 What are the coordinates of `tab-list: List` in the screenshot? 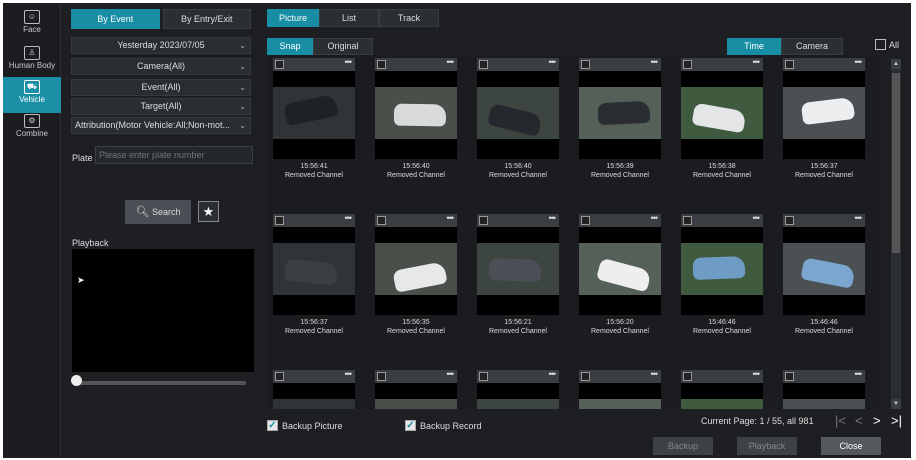 It's located at (349, 18).